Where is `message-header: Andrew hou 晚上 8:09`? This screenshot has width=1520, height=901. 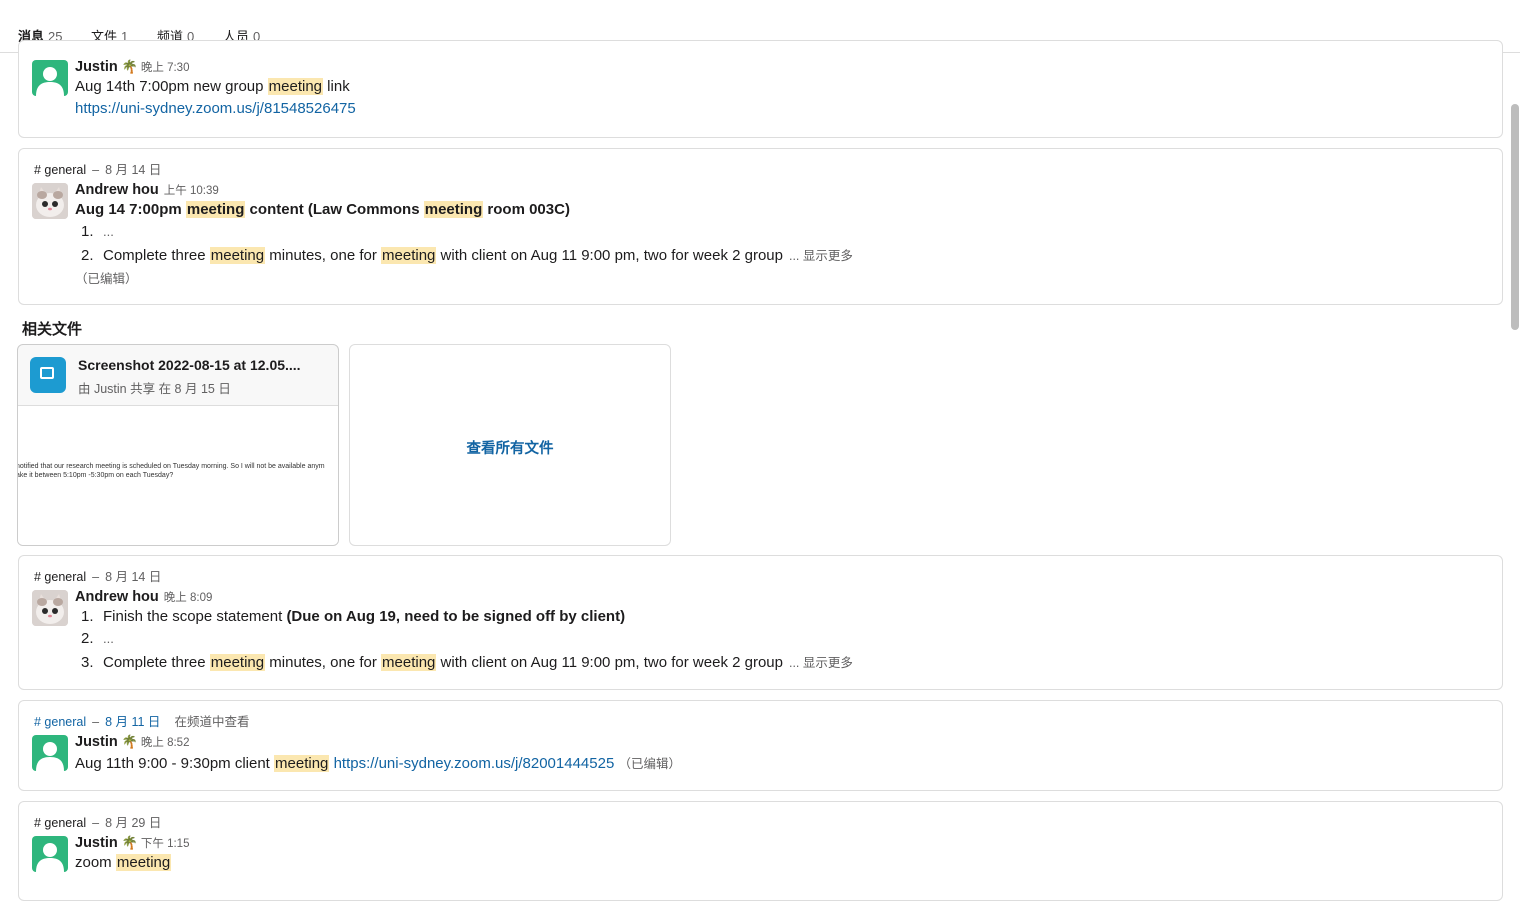 message-header: Andrew hou 晚上 8:09 is located at coordinates (143, 597).